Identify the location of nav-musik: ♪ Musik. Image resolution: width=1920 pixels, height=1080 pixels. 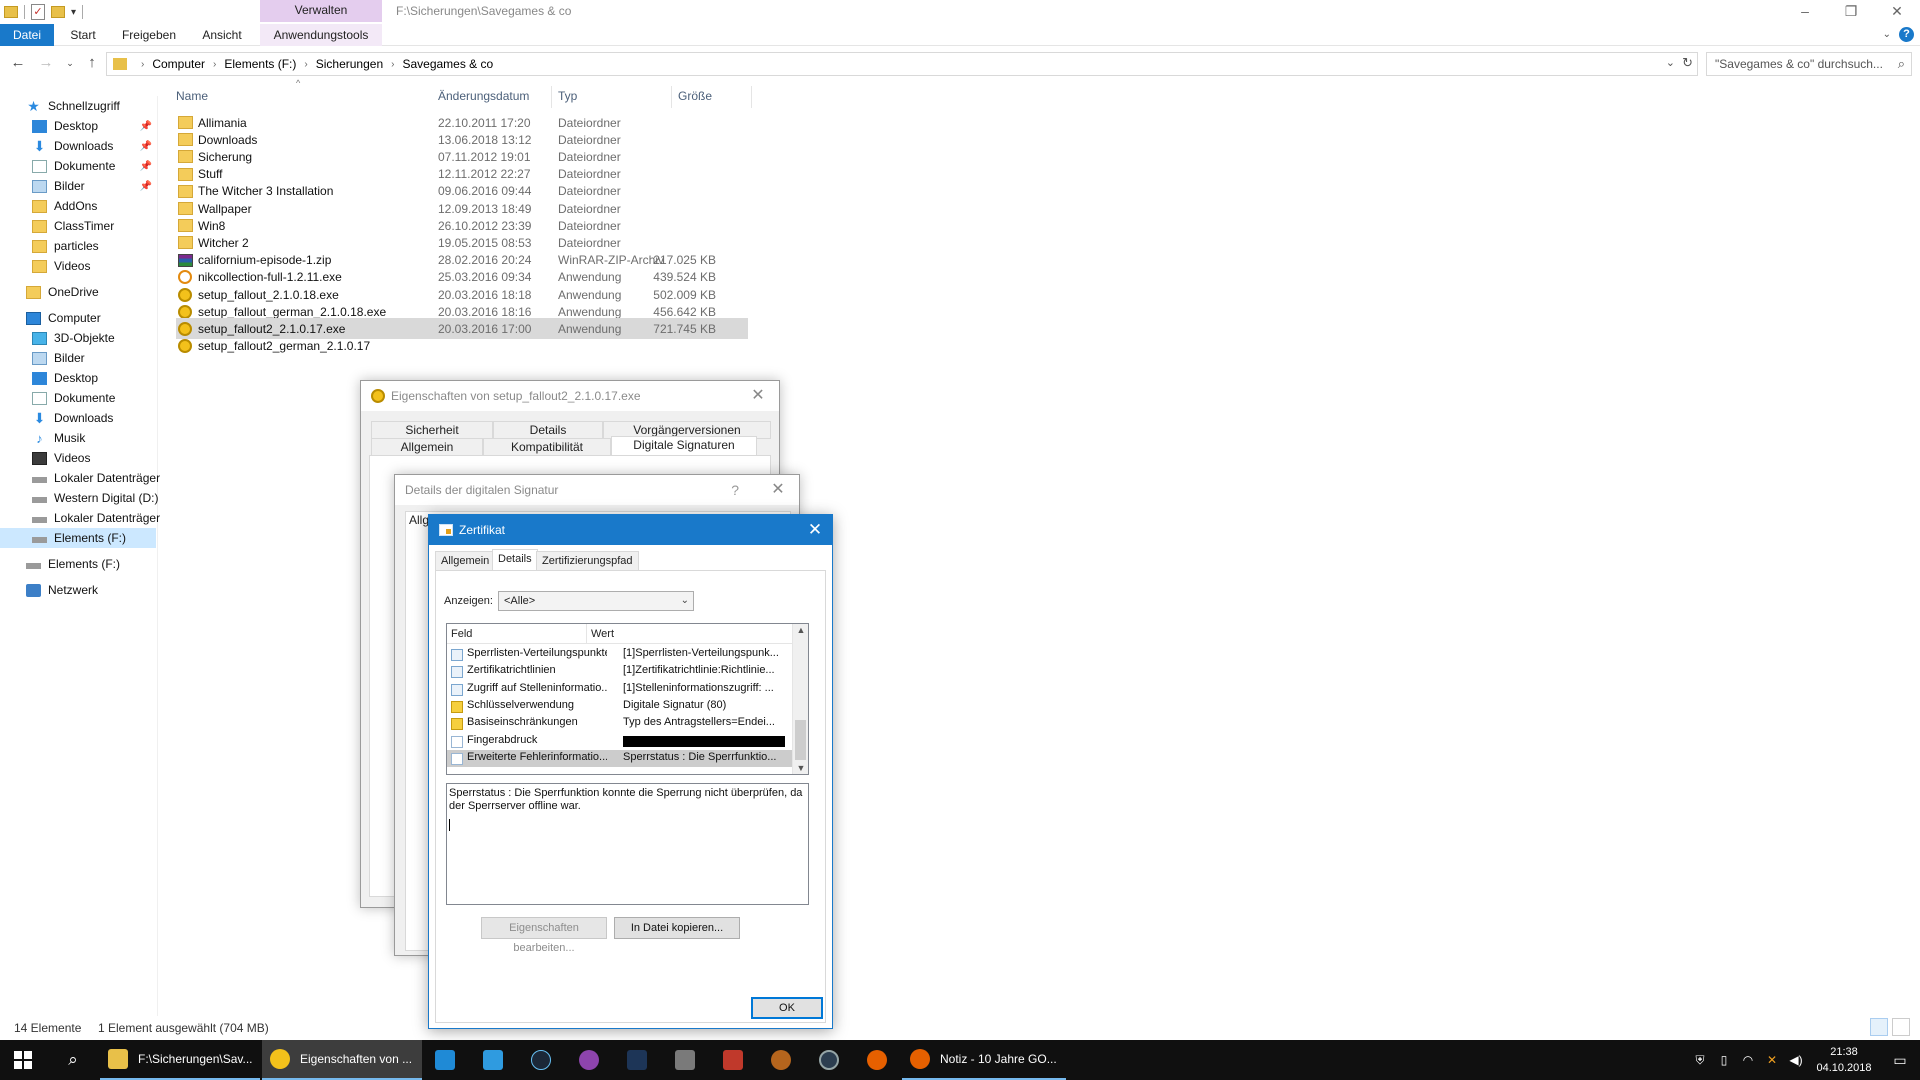
(58, 438).